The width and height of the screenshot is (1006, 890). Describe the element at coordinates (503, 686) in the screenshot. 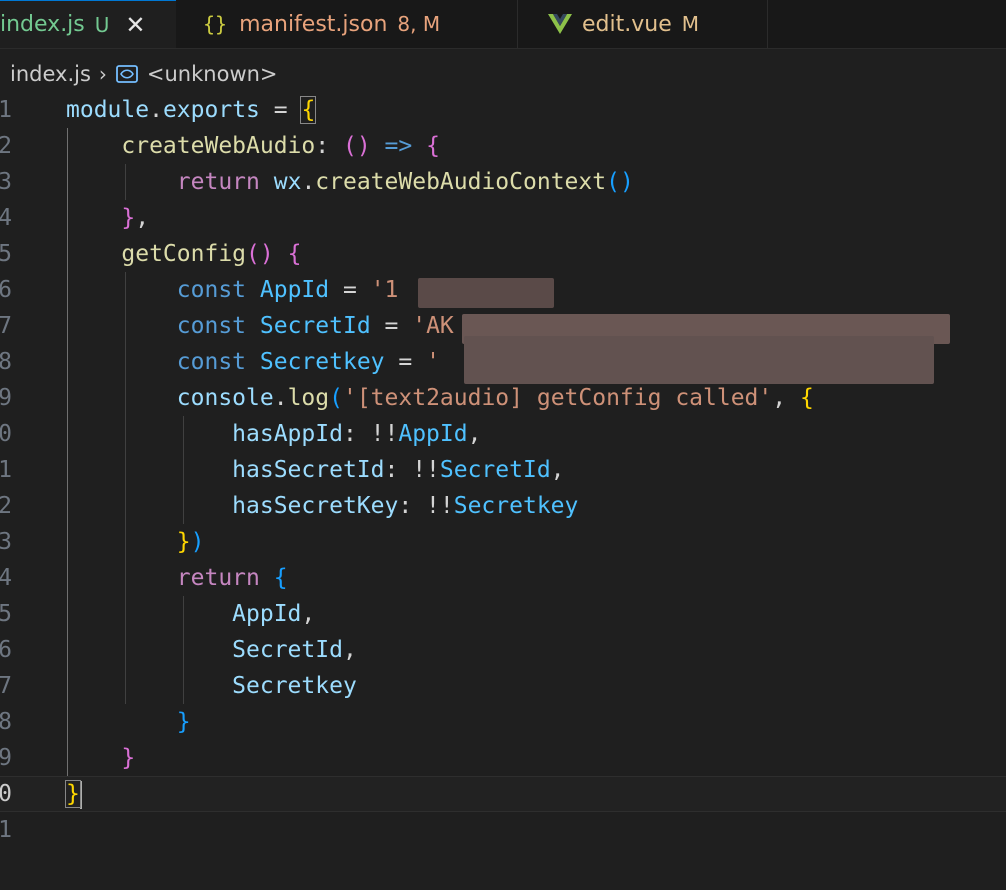

I see `code-line: 7 Secretkey` at that location.